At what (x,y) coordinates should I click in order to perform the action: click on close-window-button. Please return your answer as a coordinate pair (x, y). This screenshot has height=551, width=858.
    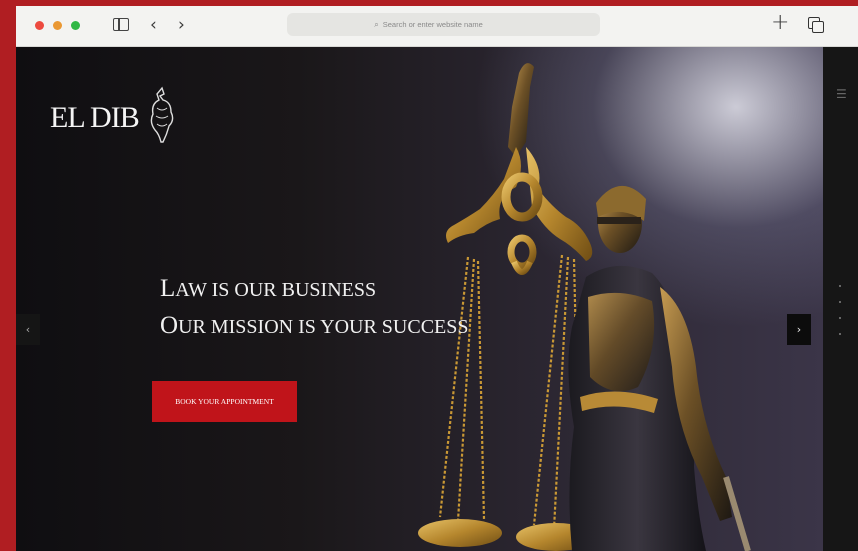
    Looking at the image, I should click on (39, 25).